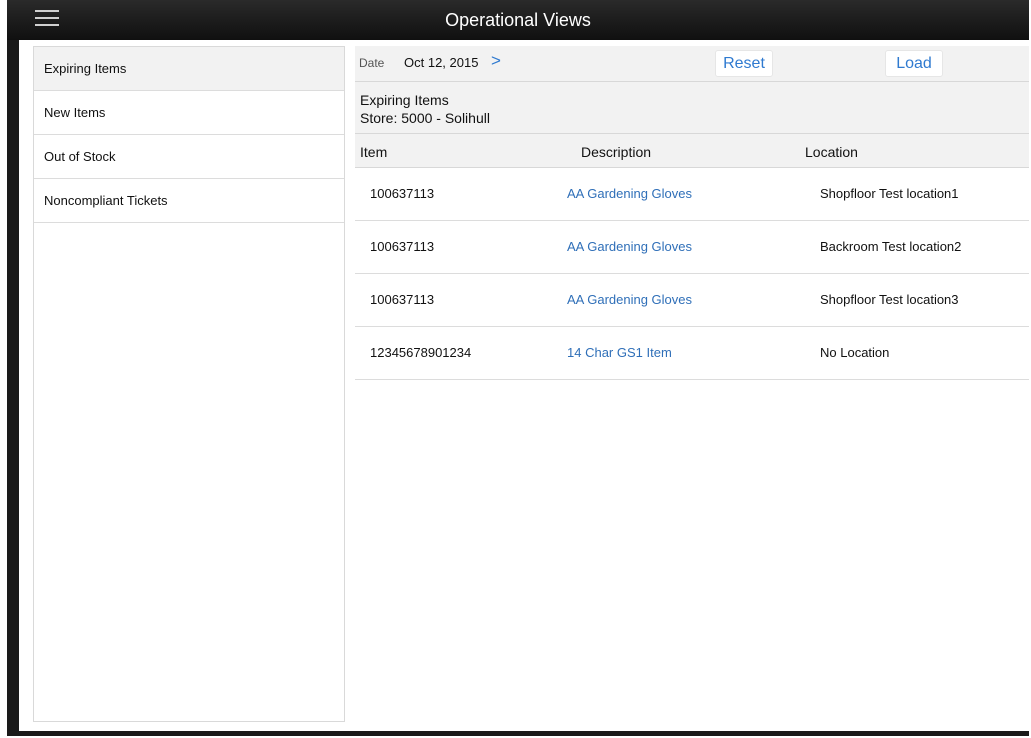 The image size is (1031, 738). I want to click on sidebar-item-expiring-items: Expiring Items, so click(189, 69).